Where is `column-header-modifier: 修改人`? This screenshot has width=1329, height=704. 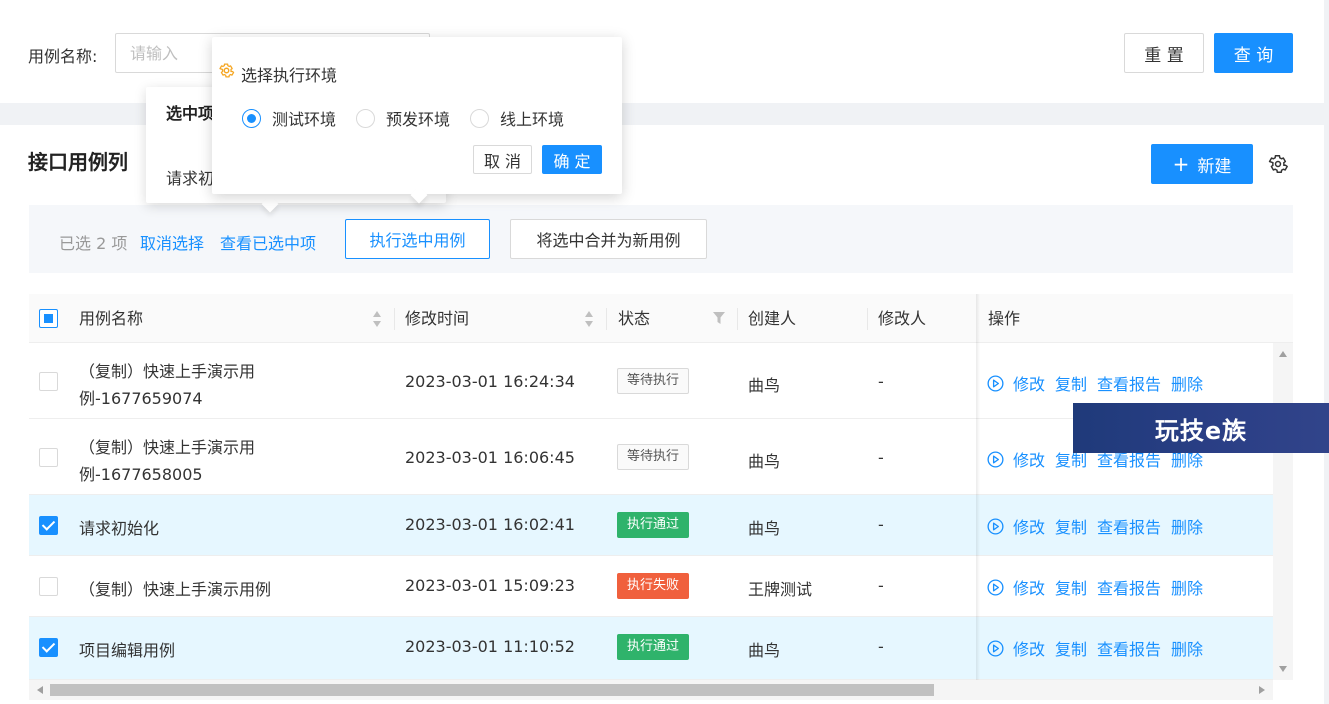
column-header-modifier: 修改人 is located at coordinates (902, 318).